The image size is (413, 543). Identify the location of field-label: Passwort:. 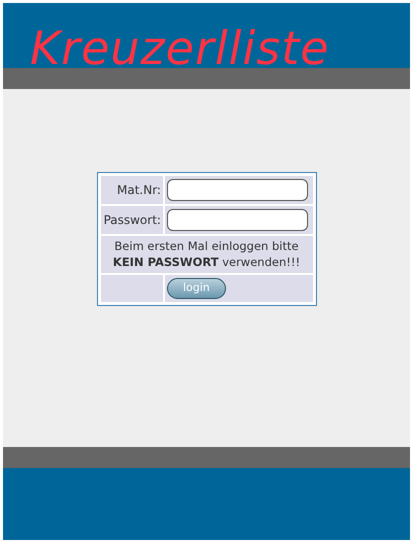
(132, 220).